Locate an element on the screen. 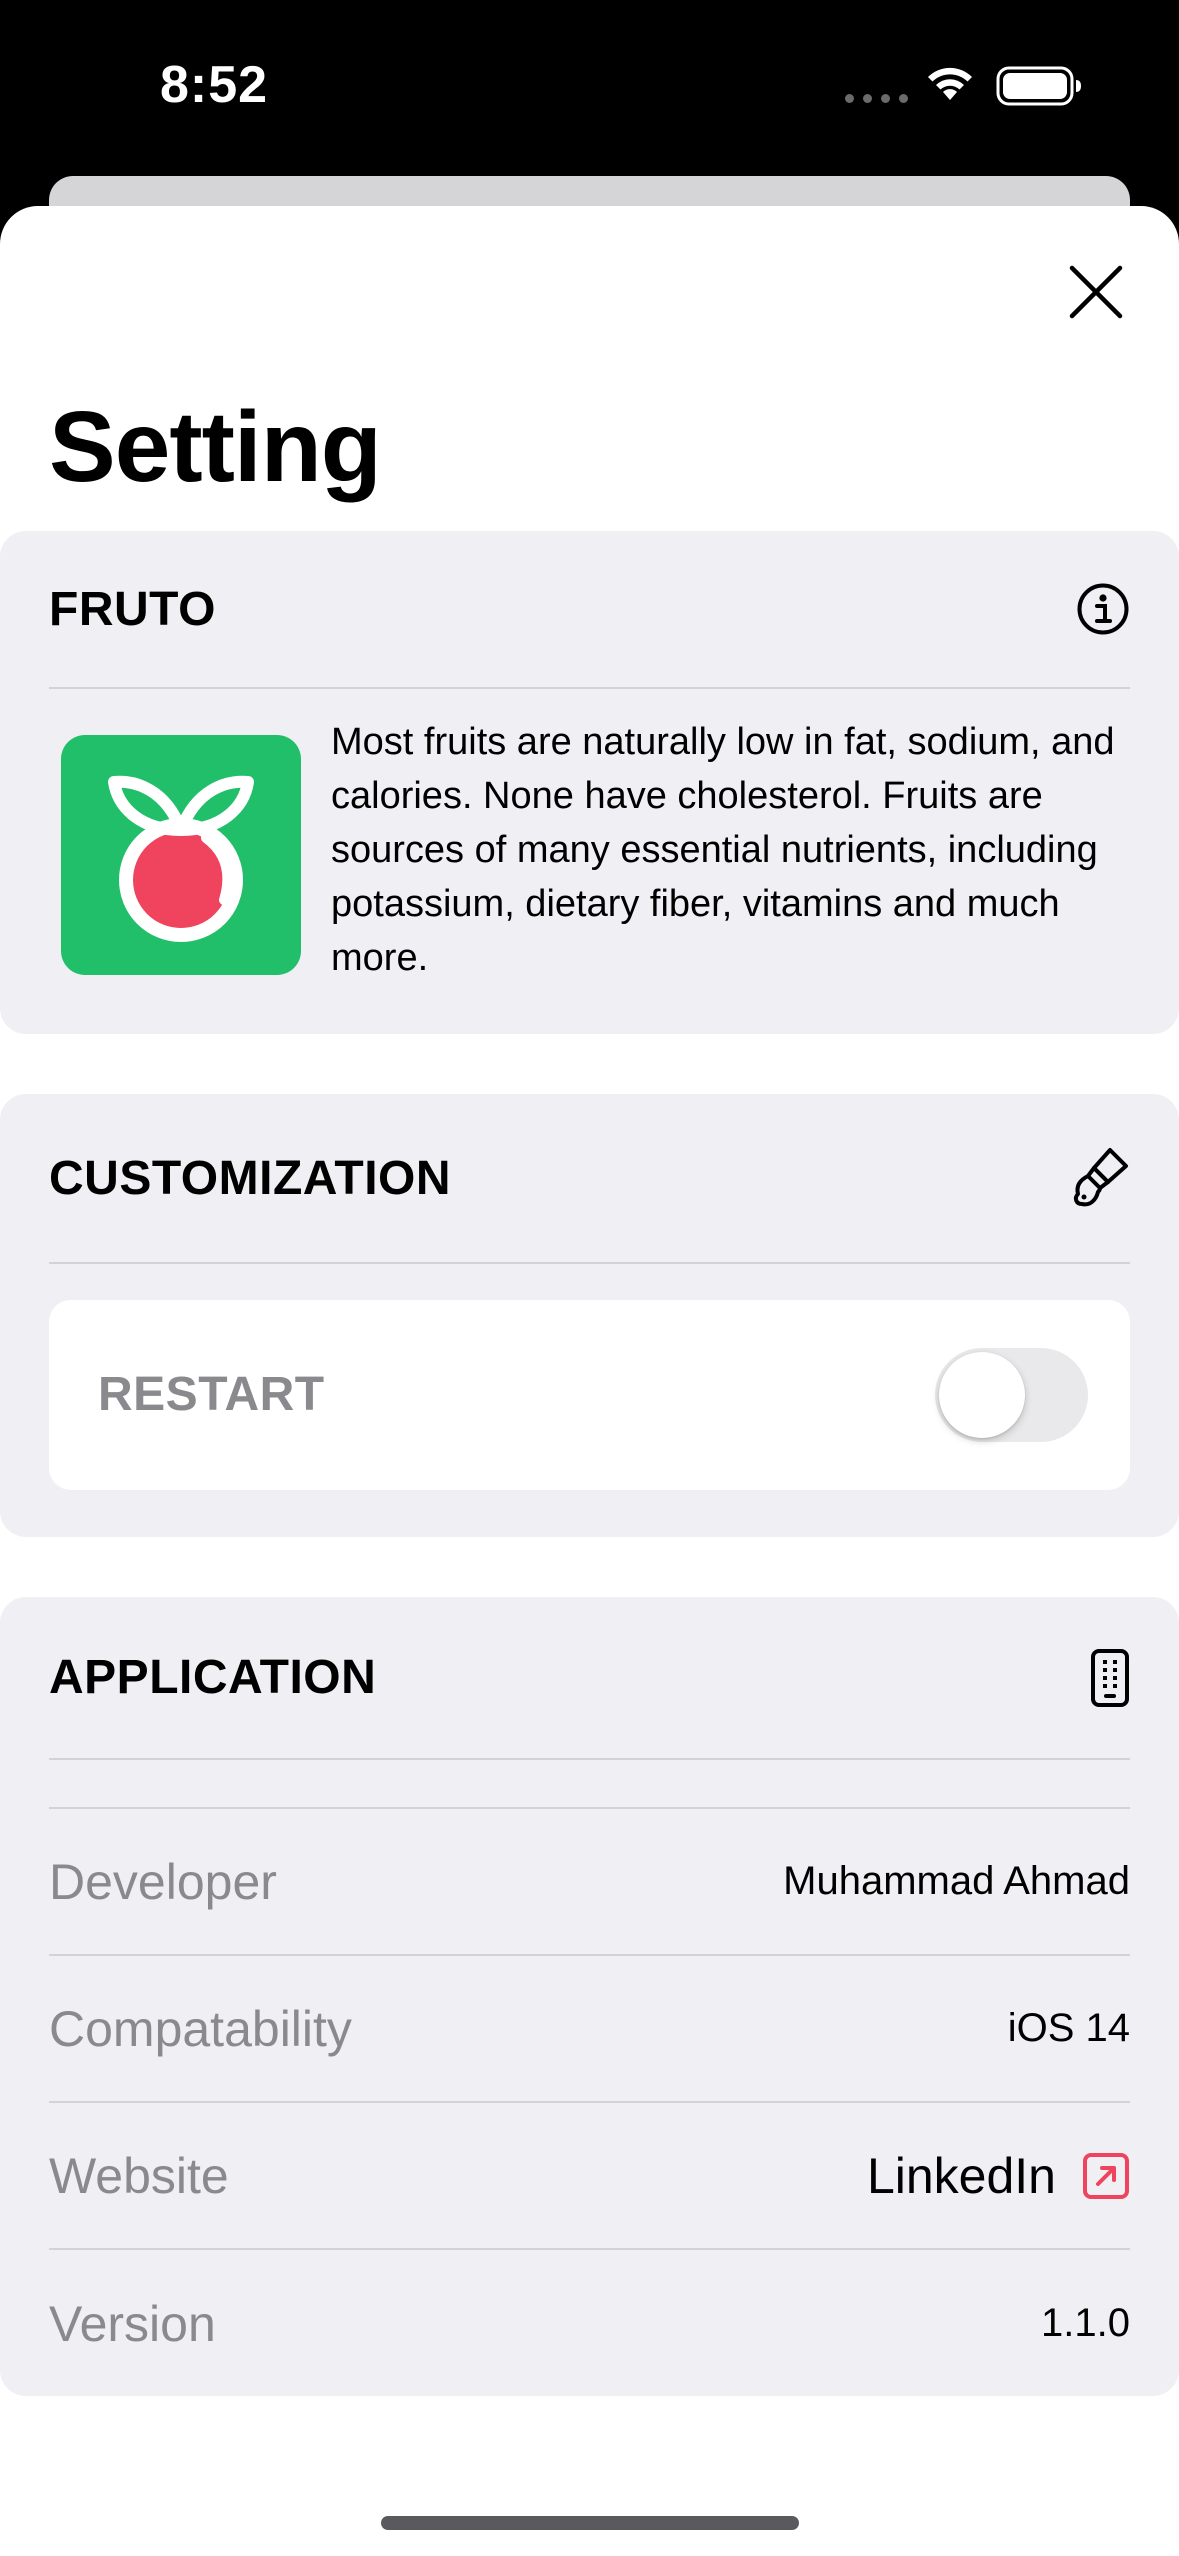  compatibility-value: iOS 14 is located at coordinates (1068, 2028).